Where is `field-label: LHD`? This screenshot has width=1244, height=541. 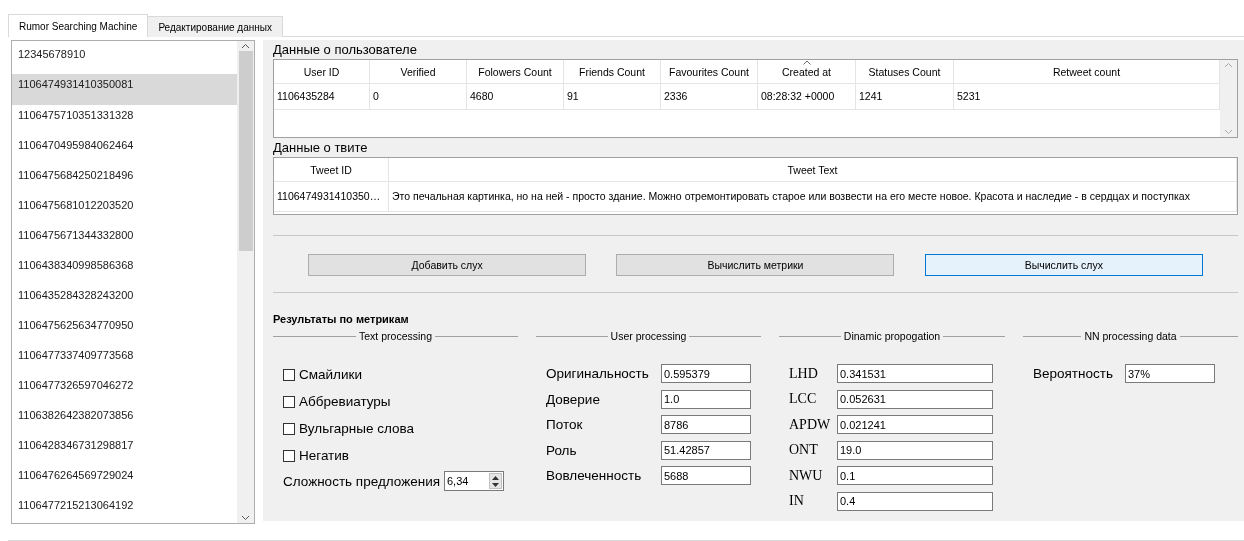 field-label: LHD is located at coordinates (803, 373).